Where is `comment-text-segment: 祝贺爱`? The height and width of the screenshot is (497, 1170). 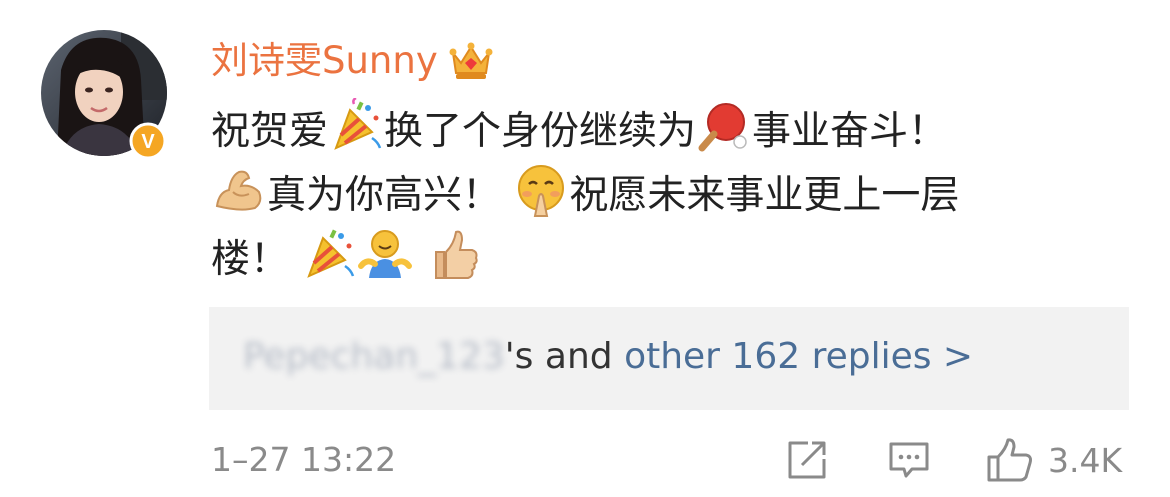
comment-text-segment: 祝贺爱 is located at coordinates (270, 131).